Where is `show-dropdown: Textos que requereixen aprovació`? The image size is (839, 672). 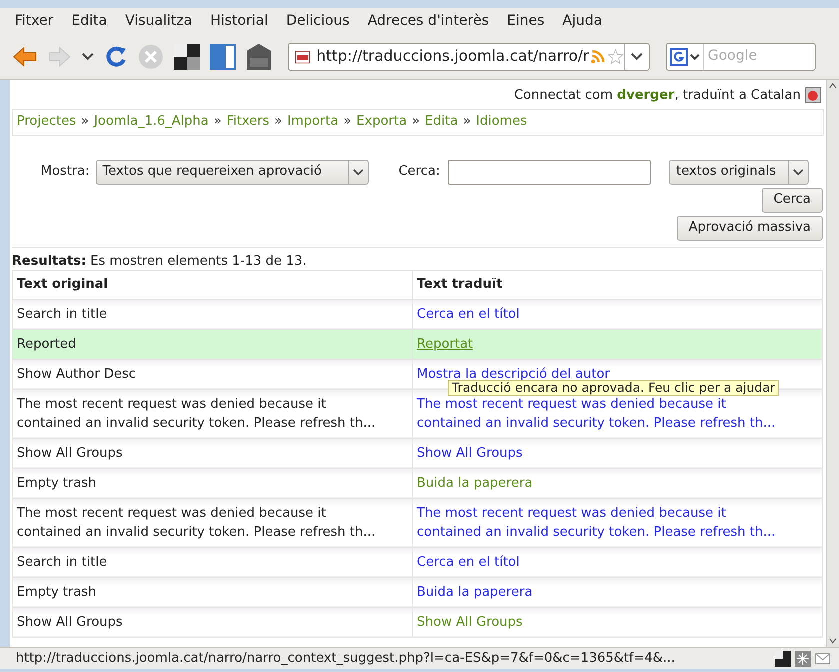 show-dropdown: Textos que requereixen aprovació is located at coordinates (232, 172).